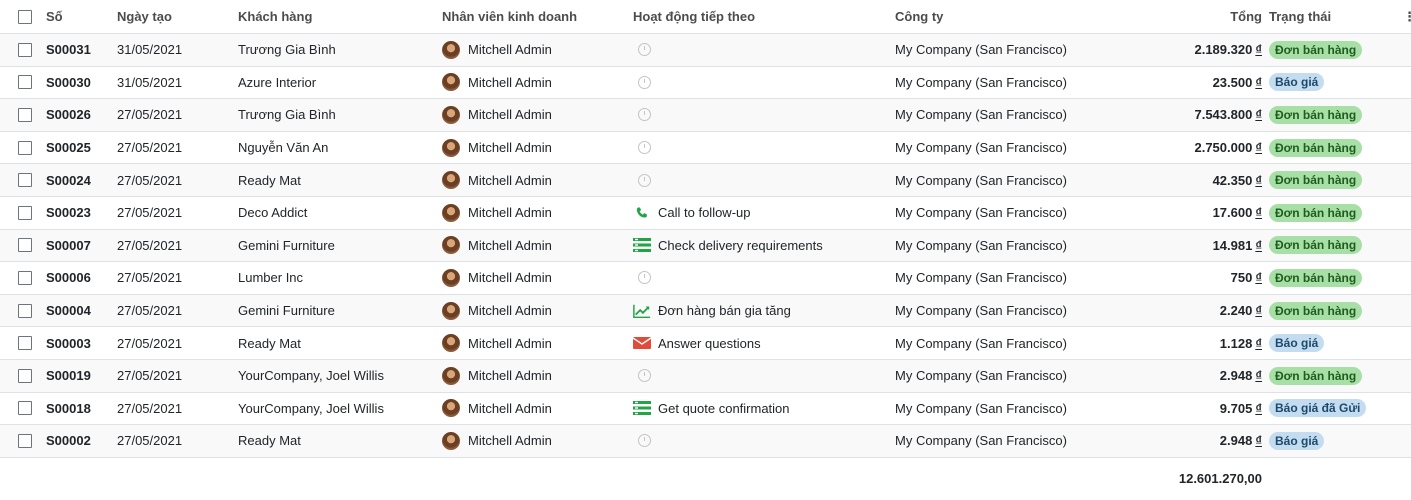 This screenshot has width=1411, height=500. Describe the element at coordinates (335, 16) in the screenshot. I see `header-customer: Khách hàng` at that location.